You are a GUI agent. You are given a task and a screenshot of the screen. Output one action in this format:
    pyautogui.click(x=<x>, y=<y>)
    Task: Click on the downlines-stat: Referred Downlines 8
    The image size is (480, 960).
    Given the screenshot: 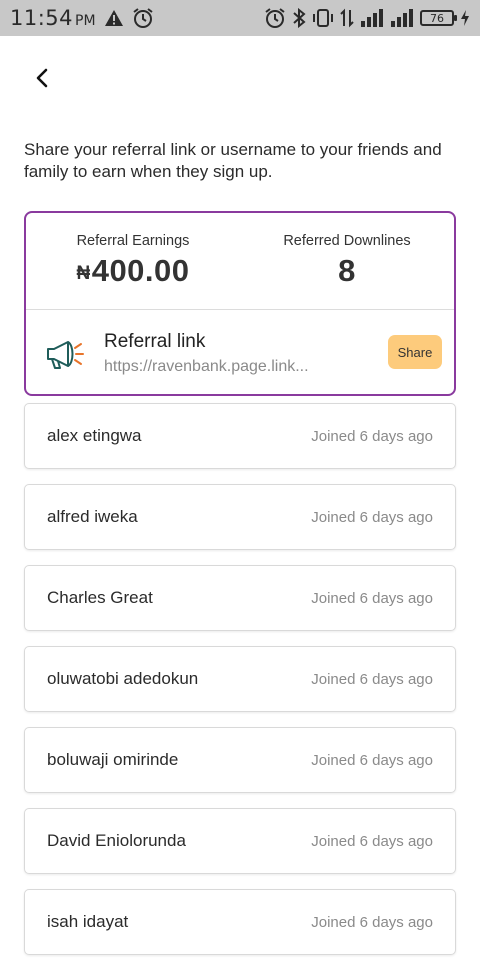 What is the action you would take?
    pyautogui.click(x=347, y=261)
    